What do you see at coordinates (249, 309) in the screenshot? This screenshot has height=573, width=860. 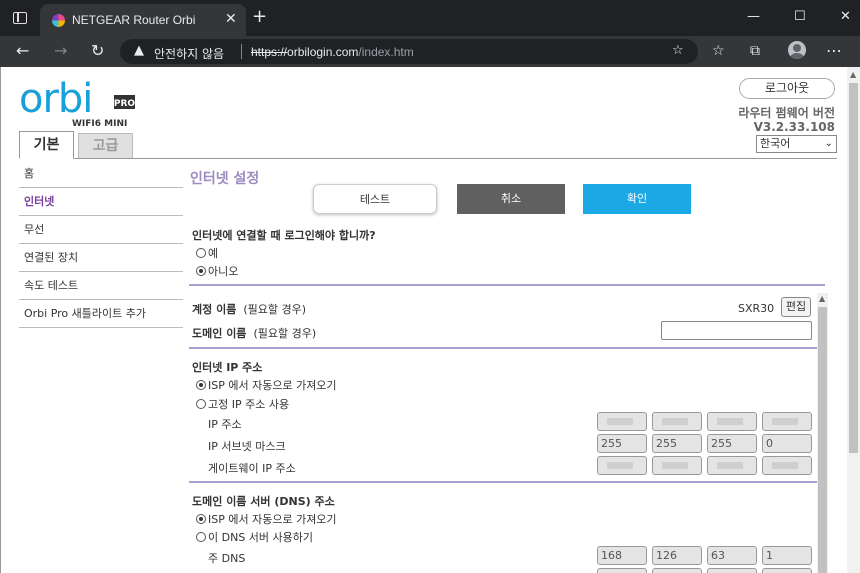 I see `account-name-row: 계정 이름 (필요할 경우)` at bounding box center [249, 309].